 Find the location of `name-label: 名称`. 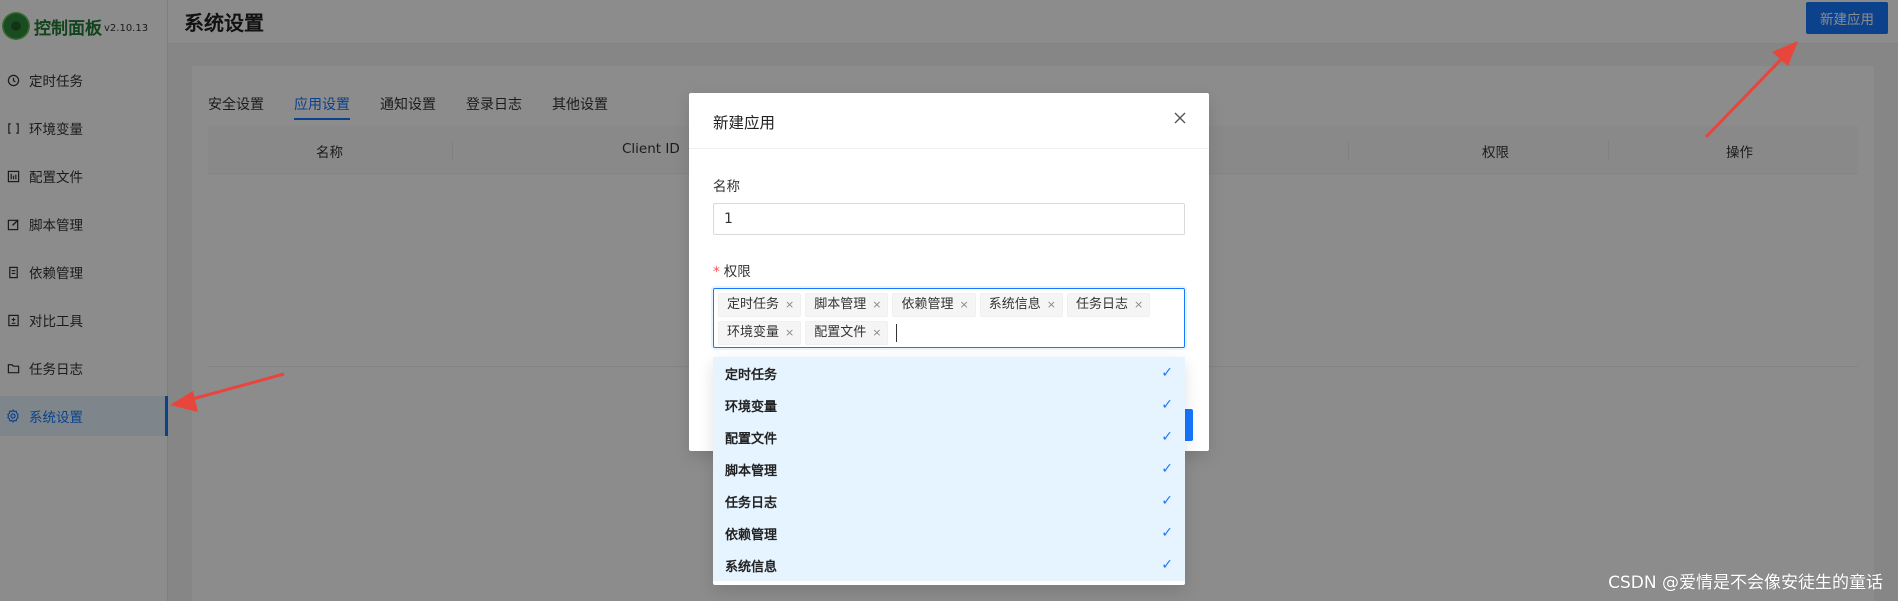

name-label: 名称 is located at coordinates (726, 187).